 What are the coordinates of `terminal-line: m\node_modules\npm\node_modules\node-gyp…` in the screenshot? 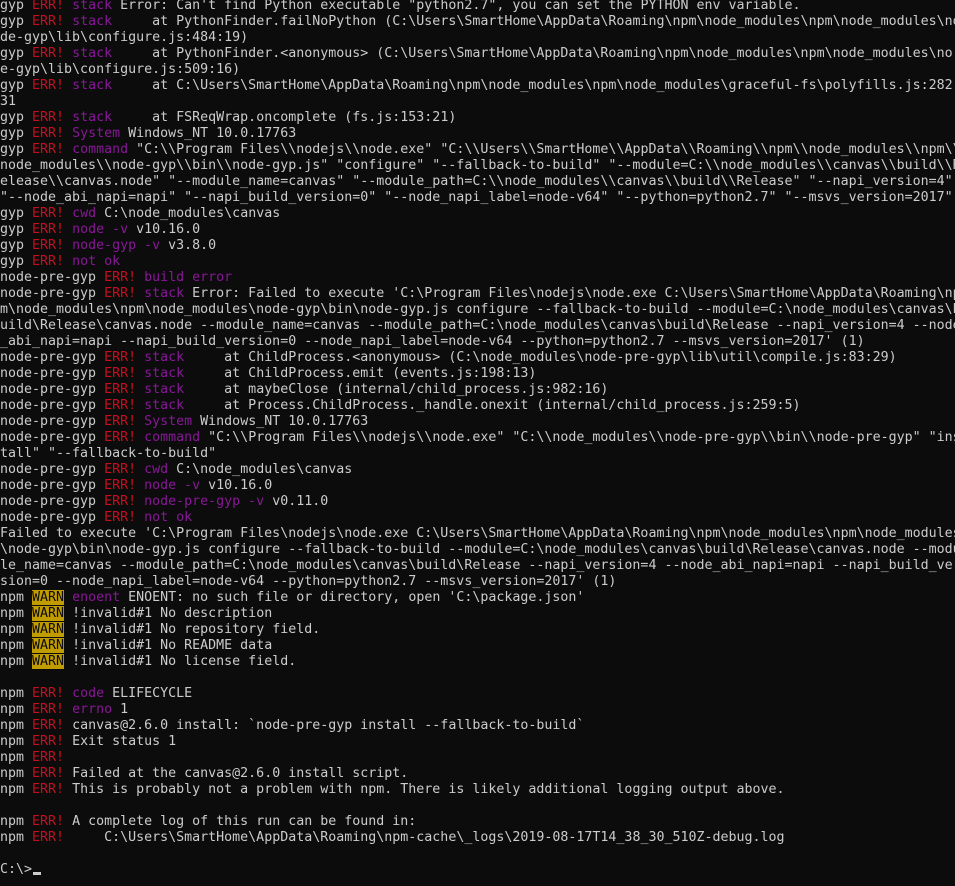 It's located at (477, 310).